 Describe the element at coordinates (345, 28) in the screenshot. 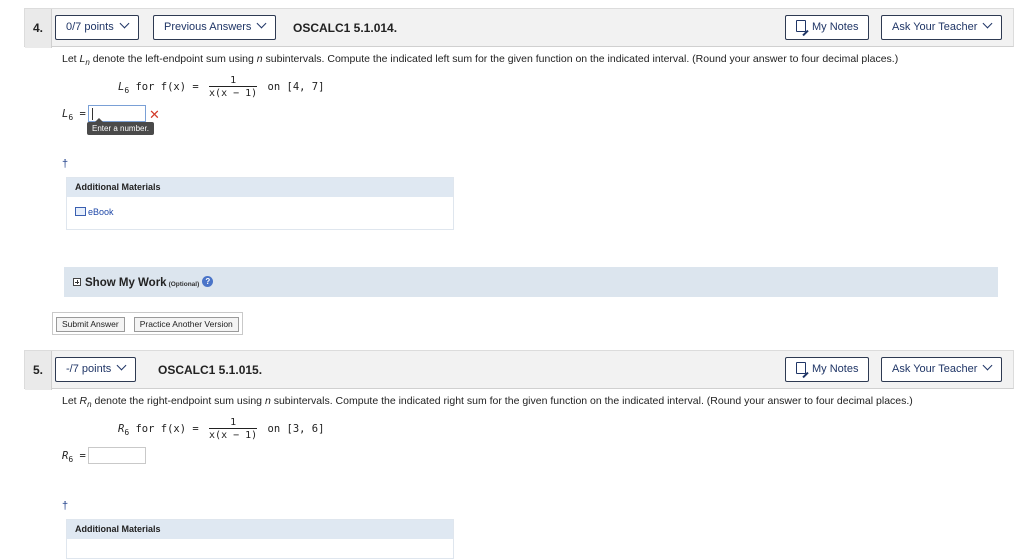

I see `question-id: OSCALC1 5.1.014.` at that location.